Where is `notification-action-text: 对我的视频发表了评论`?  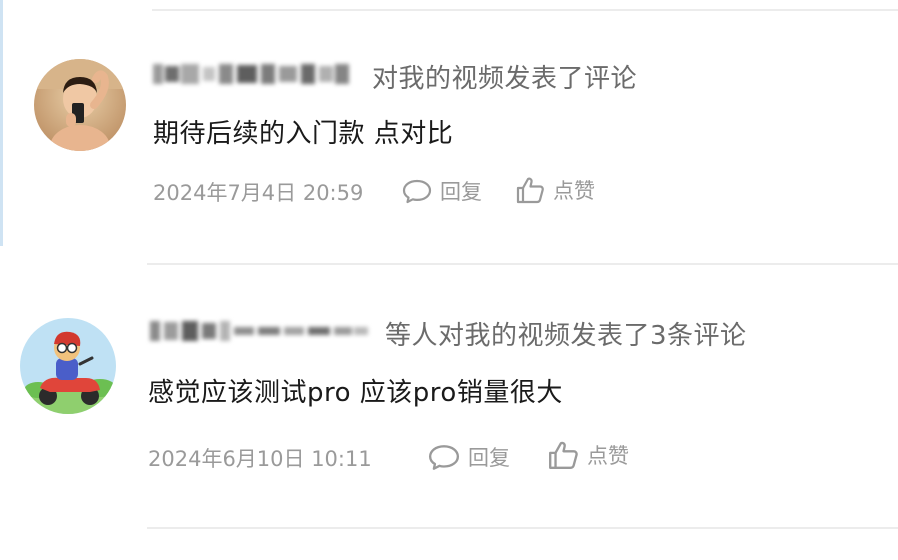 notification-action-text: 对我的视频发表了评论 is located at coordinates (505, 79).